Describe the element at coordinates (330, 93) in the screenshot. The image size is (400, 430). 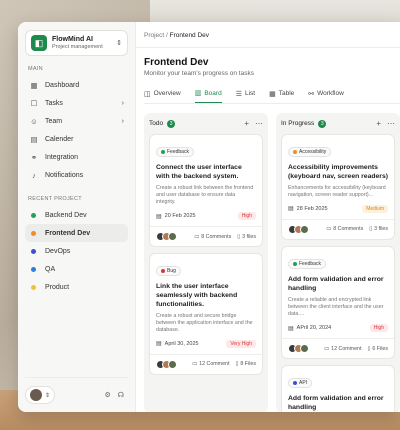
I see `tab-label: Workflow` at that location.